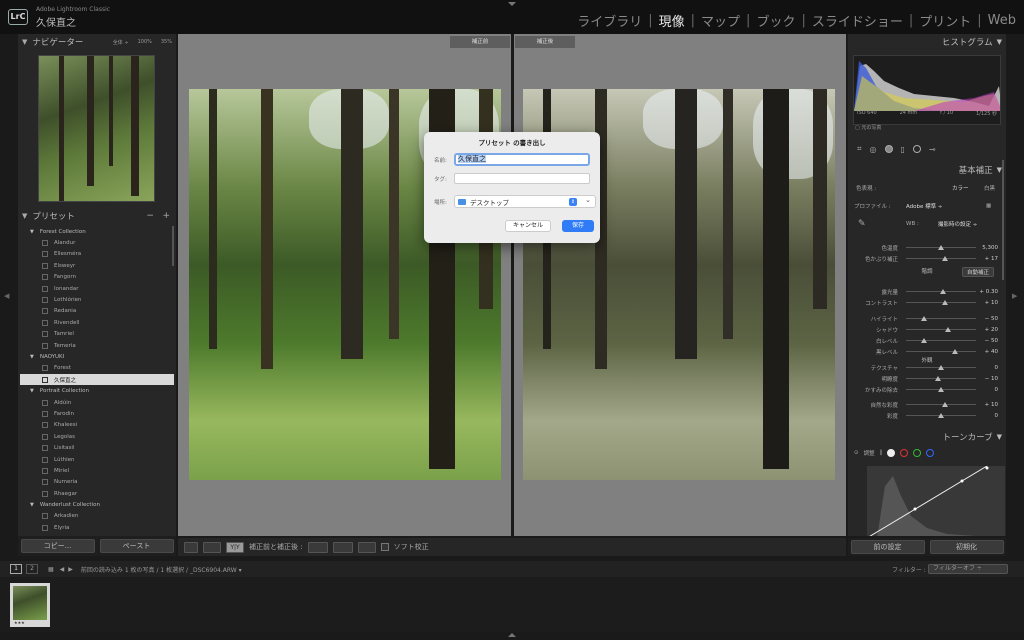 The height and width of the screenshot is (640, 1024). I want to click on soft-proof-checkbox, so click(384, 547).